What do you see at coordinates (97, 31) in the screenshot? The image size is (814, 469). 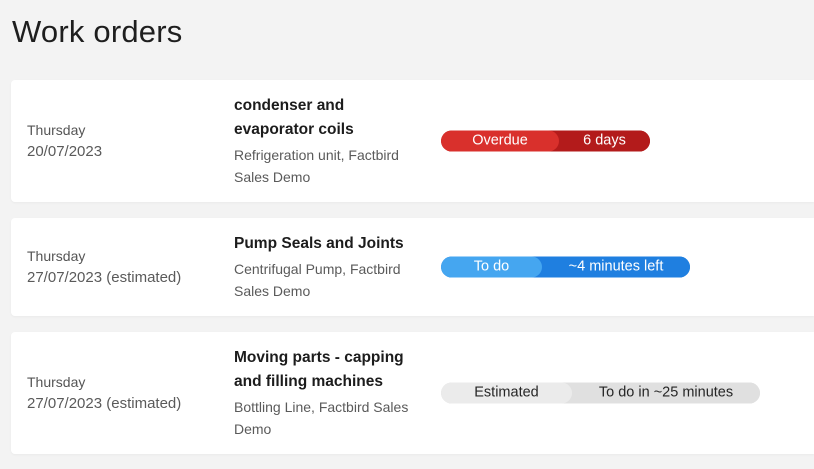 I see `page-title: Work orders` at bounding box center [97, 31].